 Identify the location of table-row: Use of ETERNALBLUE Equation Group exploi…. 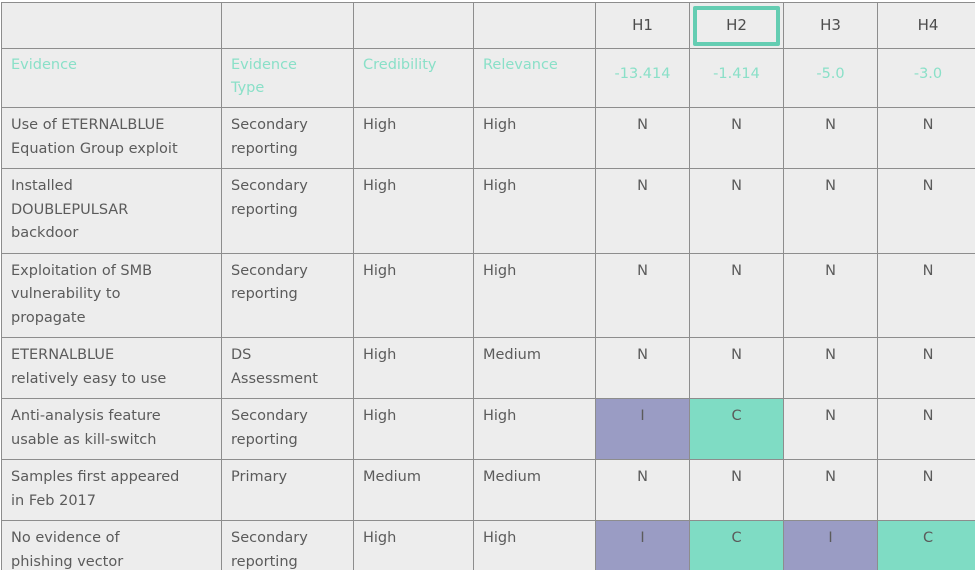
(488, 138).